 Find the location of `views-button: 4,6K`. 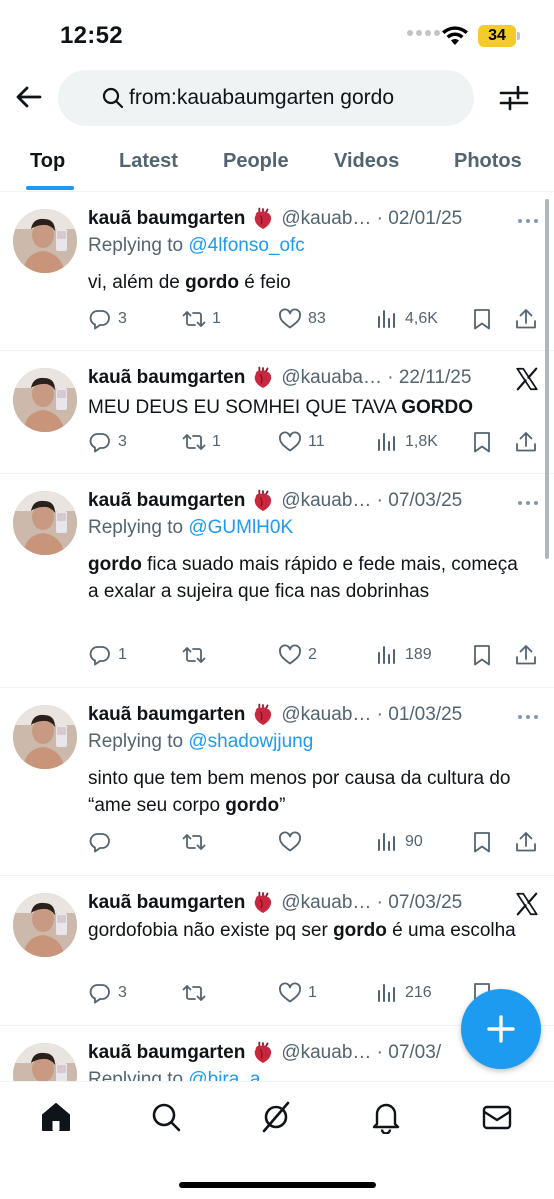

views-button: 4,6K is located at coordinates (406, 319).